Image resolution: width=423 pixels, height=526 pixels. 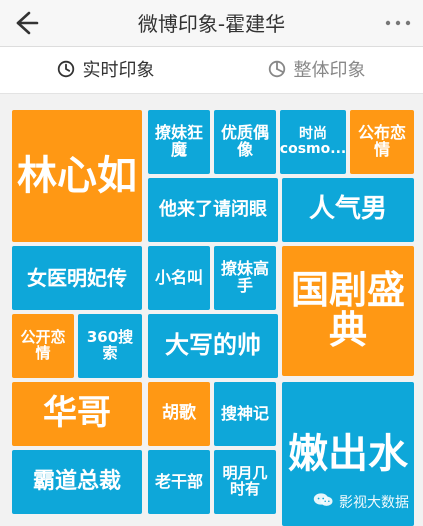 I want to click on tile-soushen-ji: 搜神记, so click(x=245, y=414).